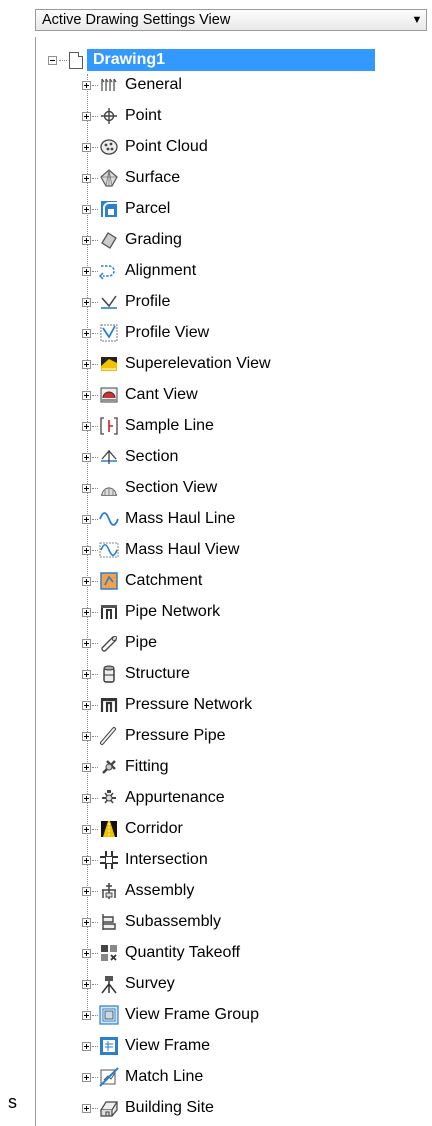 Image resolution: width=432 pixels, height=1126 pixels. Describe the element at coordinates (52, 60) in the screenshot. I see `collapse-toggle-icon` at that location.